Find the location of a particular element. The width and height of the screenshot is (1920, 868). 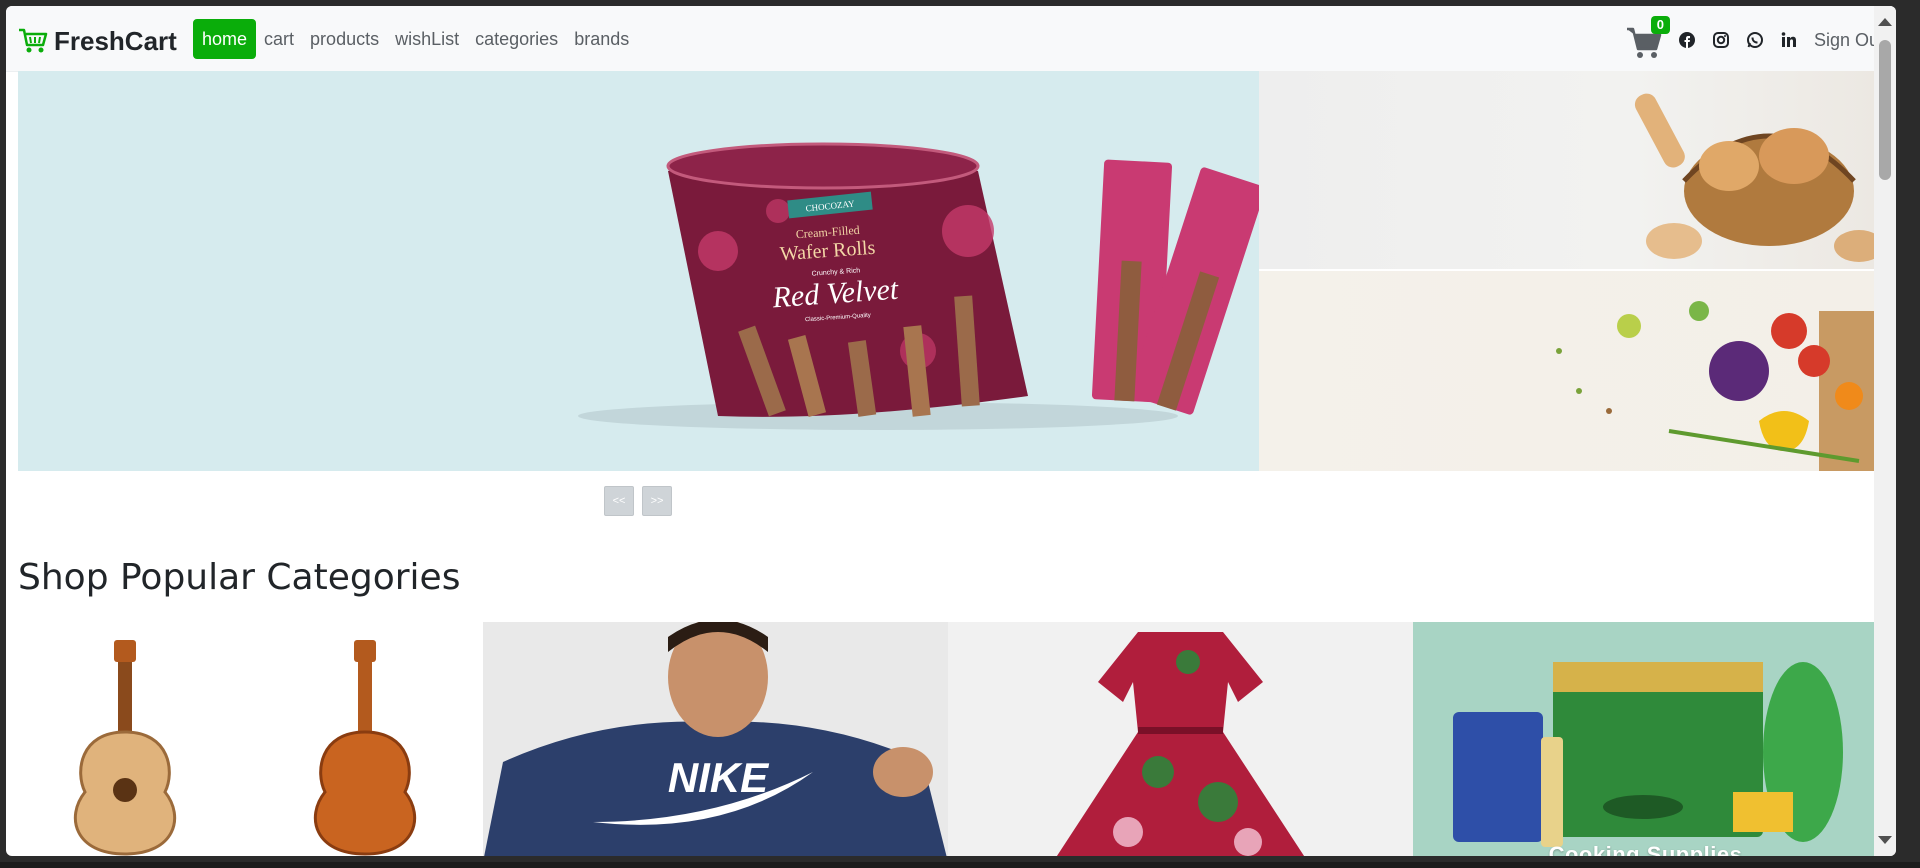

nike-hoodie-model-image: NIKE is located at coordinates (715, 739).